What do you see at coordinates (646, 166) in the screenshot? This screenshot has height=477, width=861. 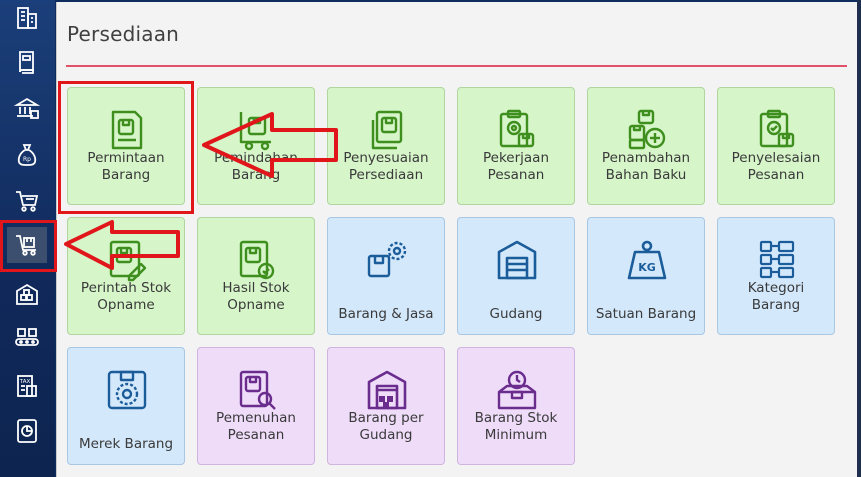 I see `tile-label: Penambahan Bahan Baku` at bounding box center [646, 166].